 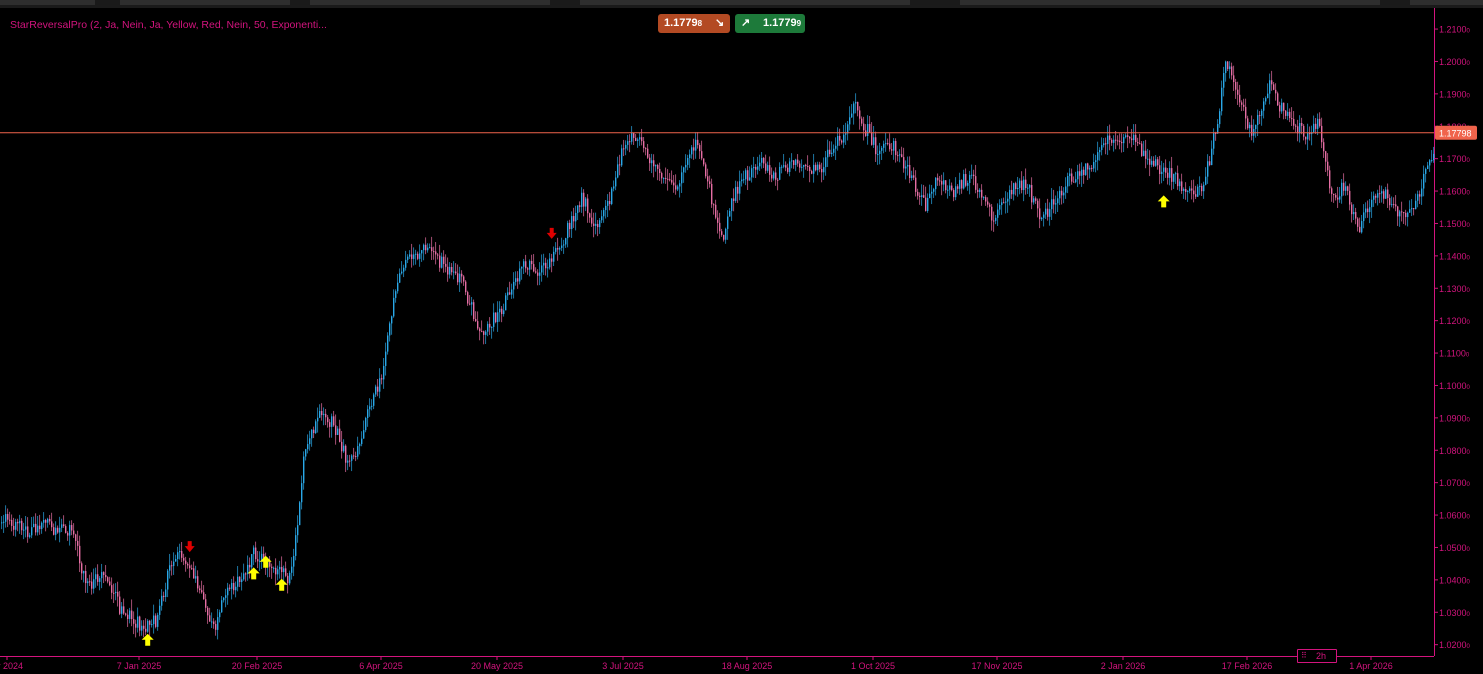 What do you see at coordinates (1455, 321) in the screenshot?
I see `y-tick-label: 1.12000` at bounding box center [1455, 321].